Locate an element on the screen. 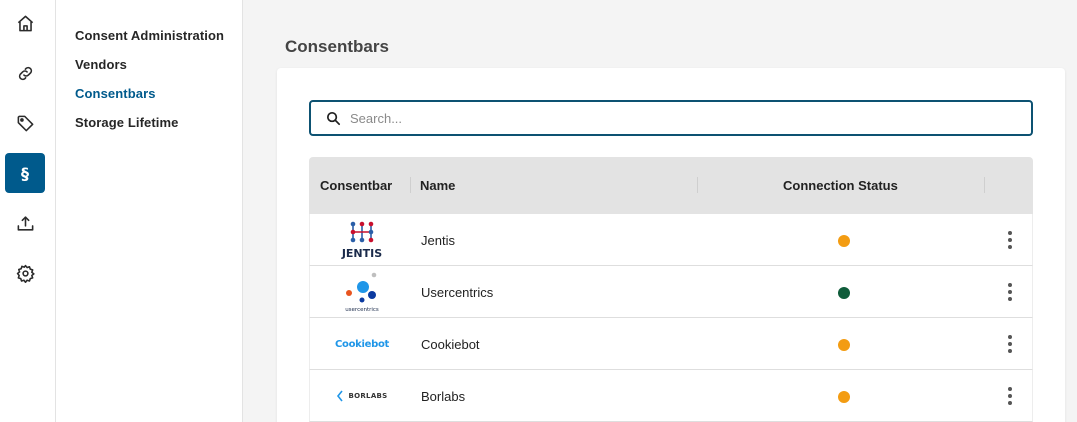 The height and width of the screenshot is (422, 1077). search-input is located at coordinates (680, 118).